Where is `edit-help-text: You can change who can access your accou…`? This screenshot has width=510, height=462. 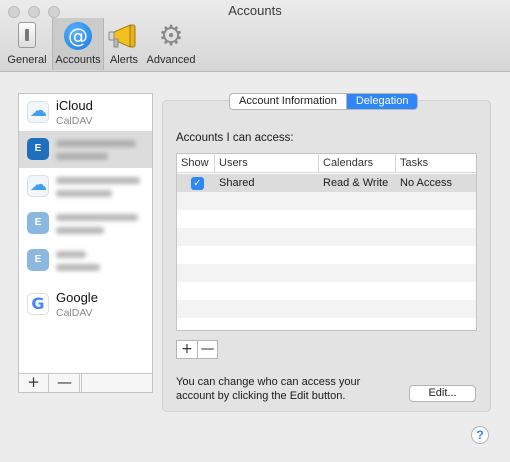
edit-help-text: You can change who can access your accou… is located at coordinates (268, 389).